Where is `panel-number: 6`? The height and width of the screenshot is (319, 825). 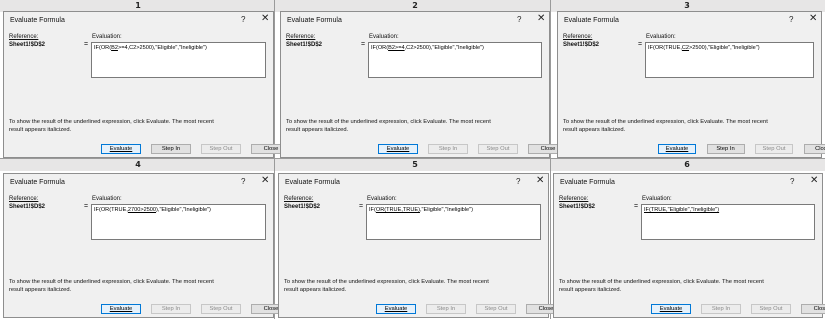 panel-number: 6 is located at coordinates (687, 164).